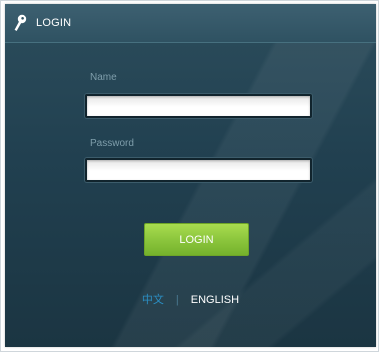 The width and height of the screenshot is (379, 352). What do you see at coordinates (196, 239) in the screenshot?
I see `login-button: LOGIN` at bounding box center [196, 239].